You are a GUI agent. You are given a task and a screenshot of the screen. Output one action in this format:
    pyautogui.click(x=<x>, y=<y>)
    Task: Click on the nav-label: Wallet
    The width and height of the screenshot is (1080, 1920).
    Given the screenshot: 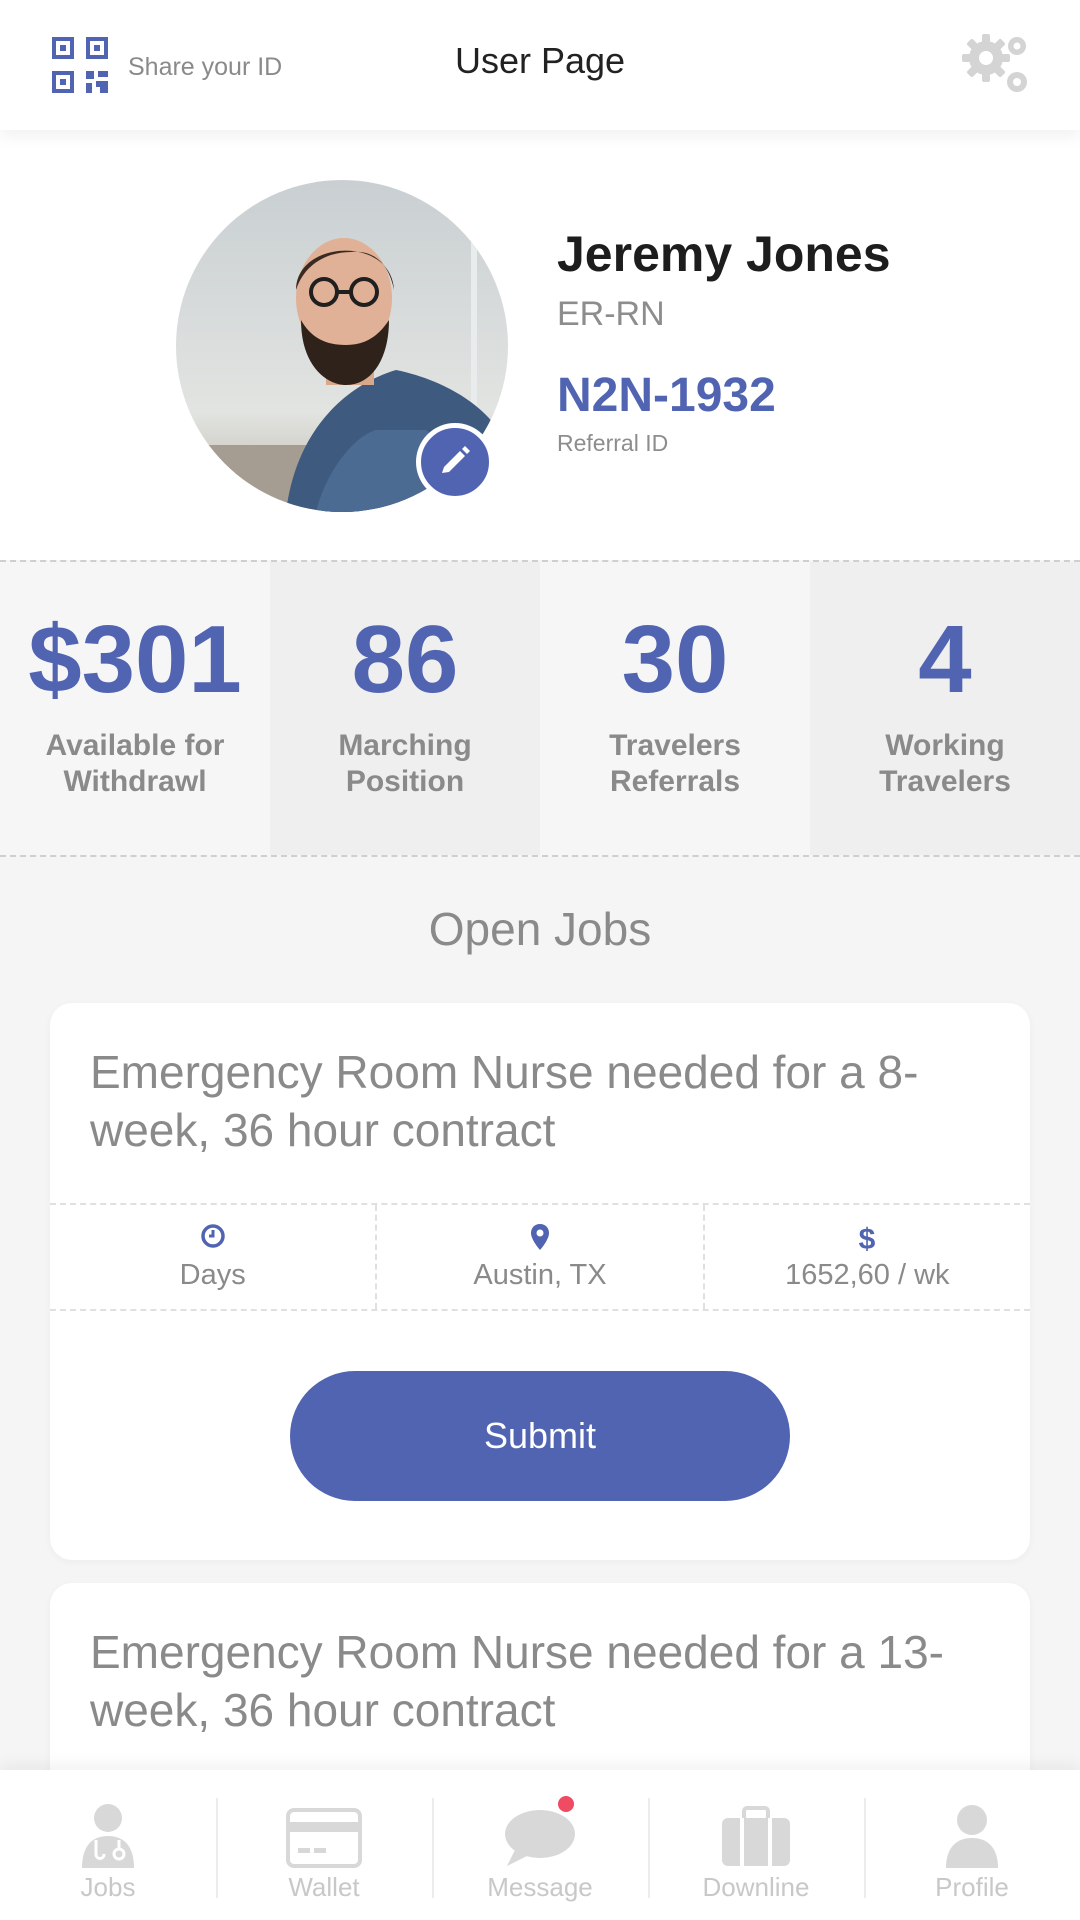 What is the action you would take?
    pyautogui.click(x=324, y=1887)
    